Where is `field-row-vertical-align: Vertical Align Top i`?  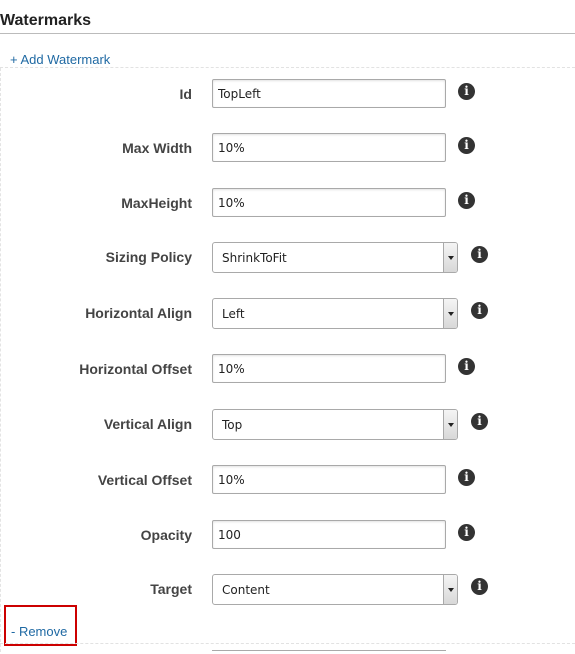 field-row-vertical-align: Vertical Align Top i is located at coordinates (287, 424).